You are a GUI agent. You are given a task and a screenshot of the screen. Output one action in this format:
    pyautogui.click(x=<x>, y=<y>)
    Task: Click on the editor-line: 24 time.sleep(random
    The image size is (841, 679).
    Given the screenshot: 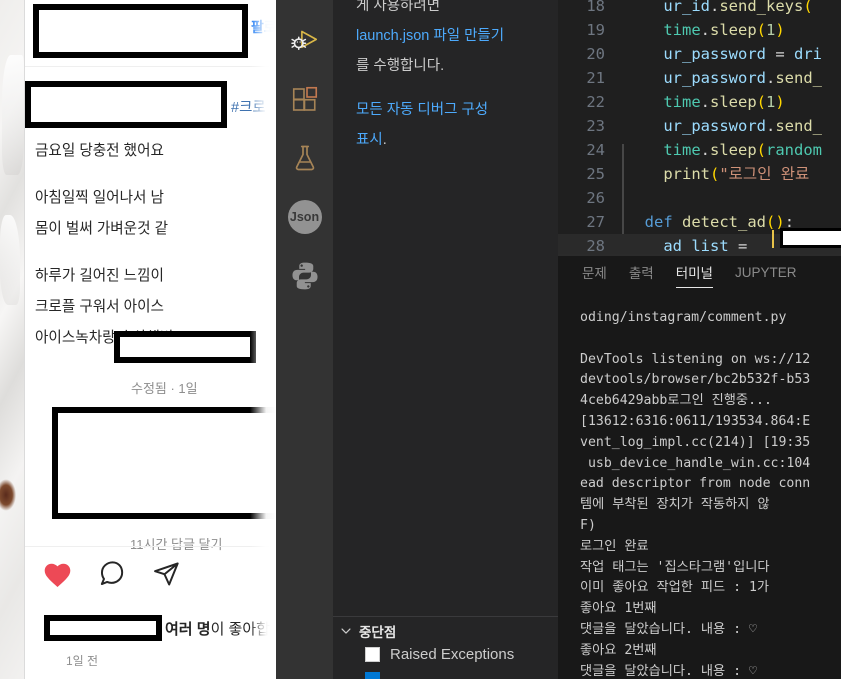 What is the action you would take?
    pyautogui.click(x=699, y=150)
    